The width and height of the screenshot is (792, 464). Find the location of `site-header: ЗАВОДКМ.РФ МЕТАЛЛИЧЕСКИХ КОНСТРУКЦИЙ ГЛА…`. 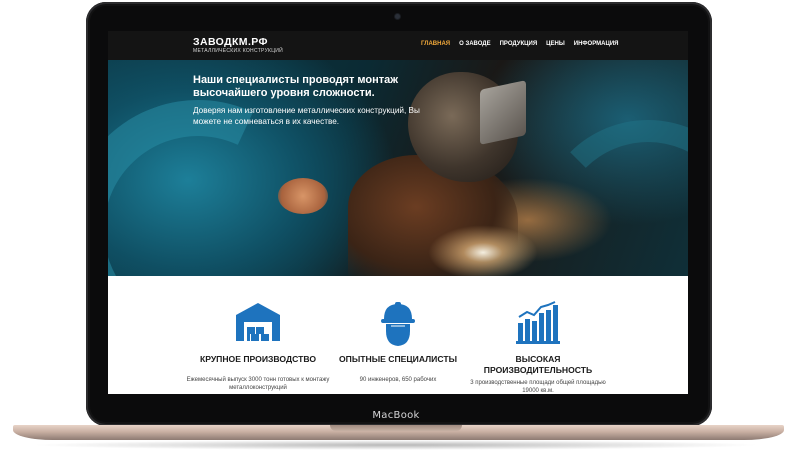

site-header: ЗАВОДКМ.РФ МЕТАЛЛИЧЕСКИХ КОНСТРУКЦИЙ ГЛА… is located at coordinates (398, 45).